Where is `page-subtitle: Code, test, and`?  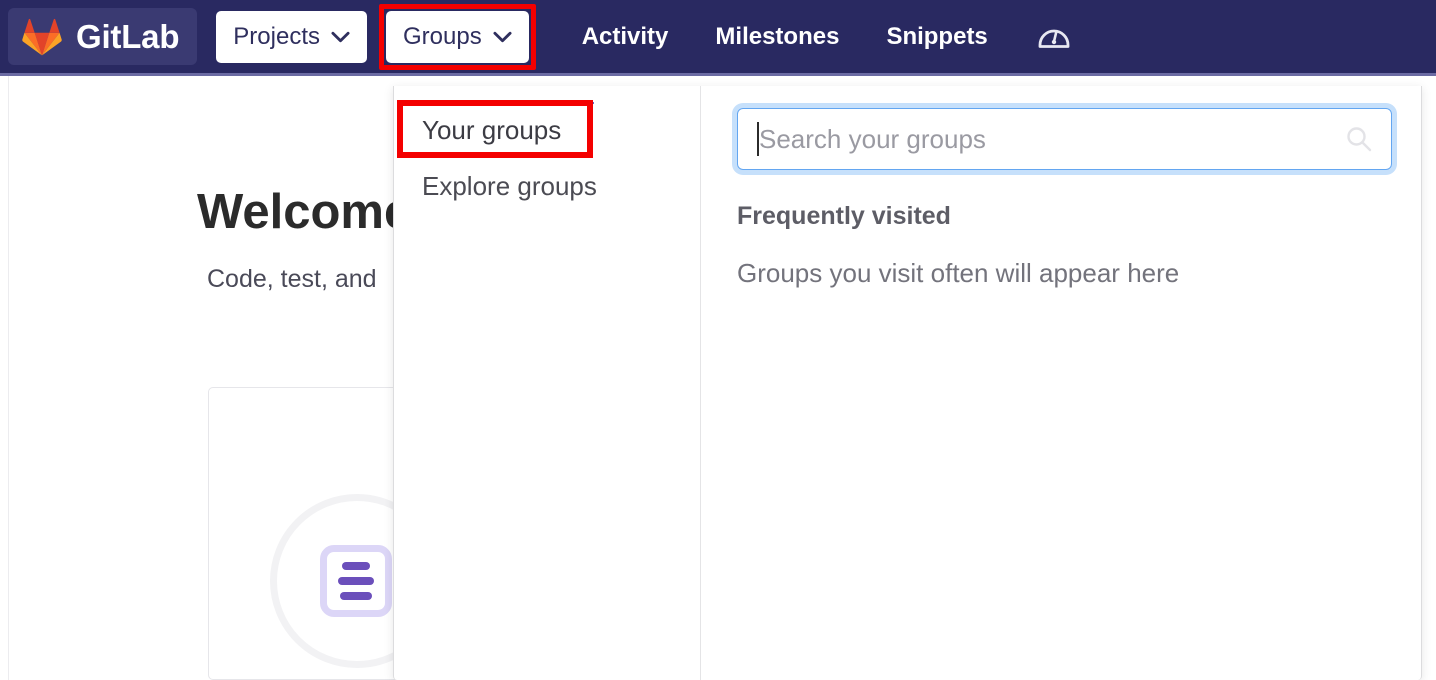 page-subtitle: Code, test, and is located at coordinates (292, 279).